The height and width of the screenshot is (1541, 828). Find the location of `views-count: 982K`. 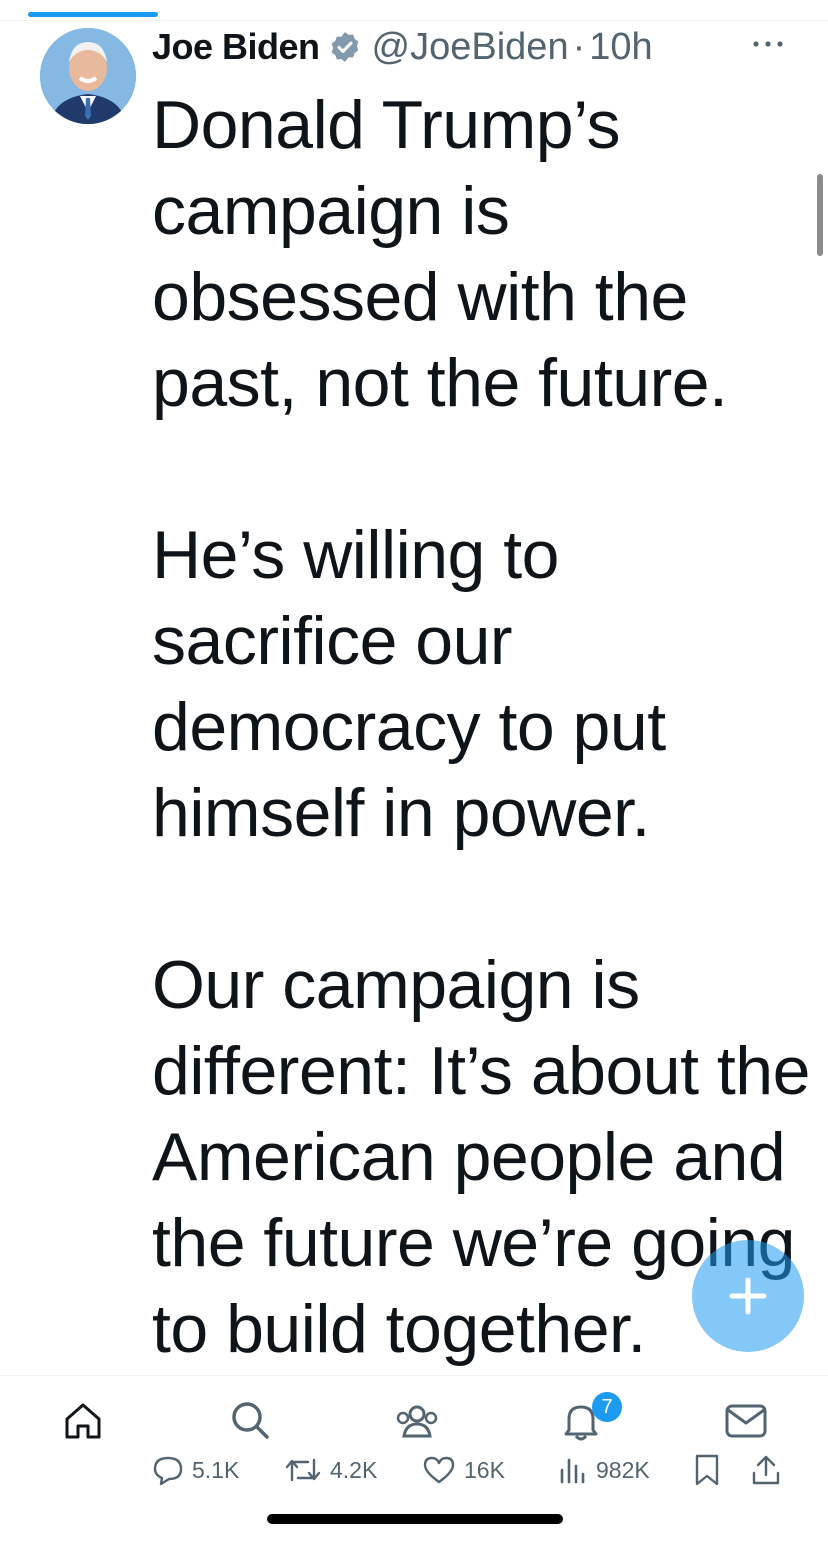

views-count: 982K is located at coordinates (623, 1469).